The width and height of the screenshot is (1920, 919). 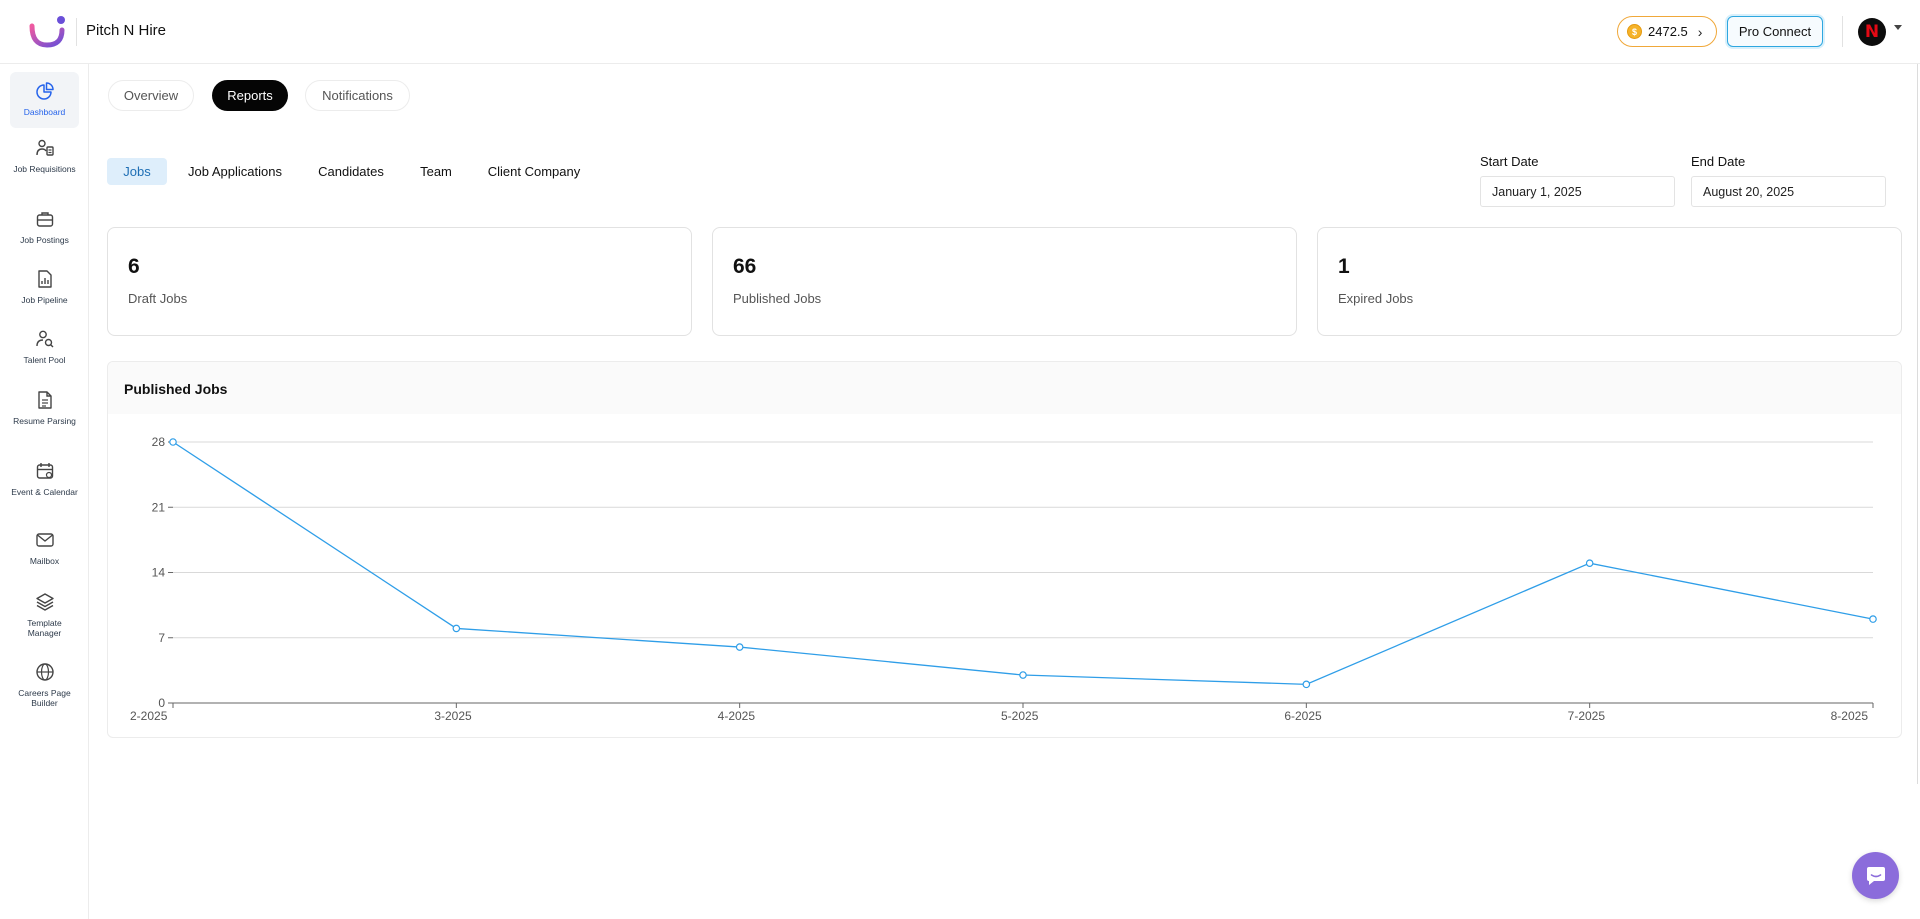 I want to click on talent-search-icon, so click(x=44, y=339).